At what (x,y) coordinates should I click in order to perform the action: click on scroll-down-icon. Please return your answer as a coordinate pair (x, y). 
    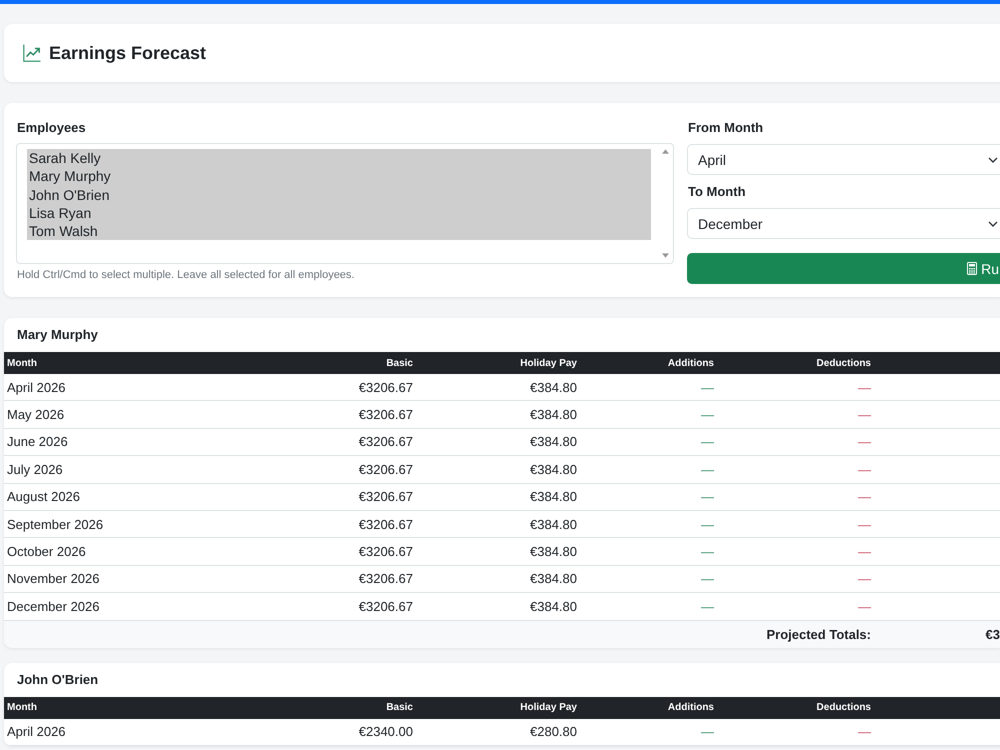
    Looking at the image, I should click on (665, 255).